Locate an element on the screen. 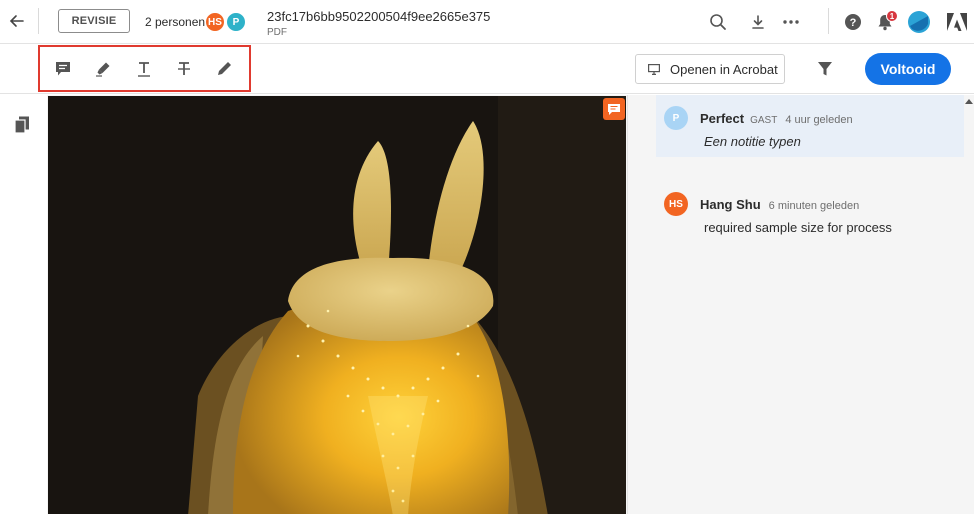  comment-time: 4 uur geleden is located at coordinates (819, 120).